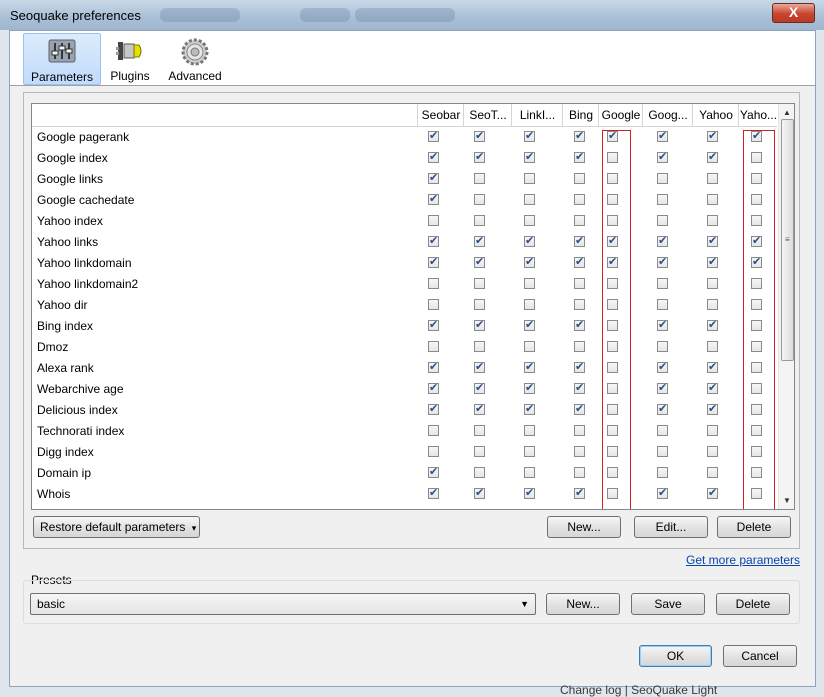 This screenshot has width=824, height=697. What do you see at coordinates (793, 13) in the screenshot?
I see `close-button: X` at bounding box center [793, 13].